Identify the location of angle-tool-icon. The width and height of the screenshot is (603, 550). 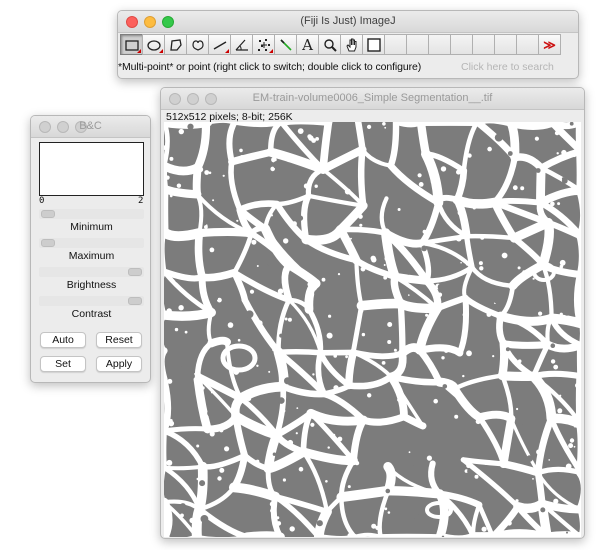
(241, 45).